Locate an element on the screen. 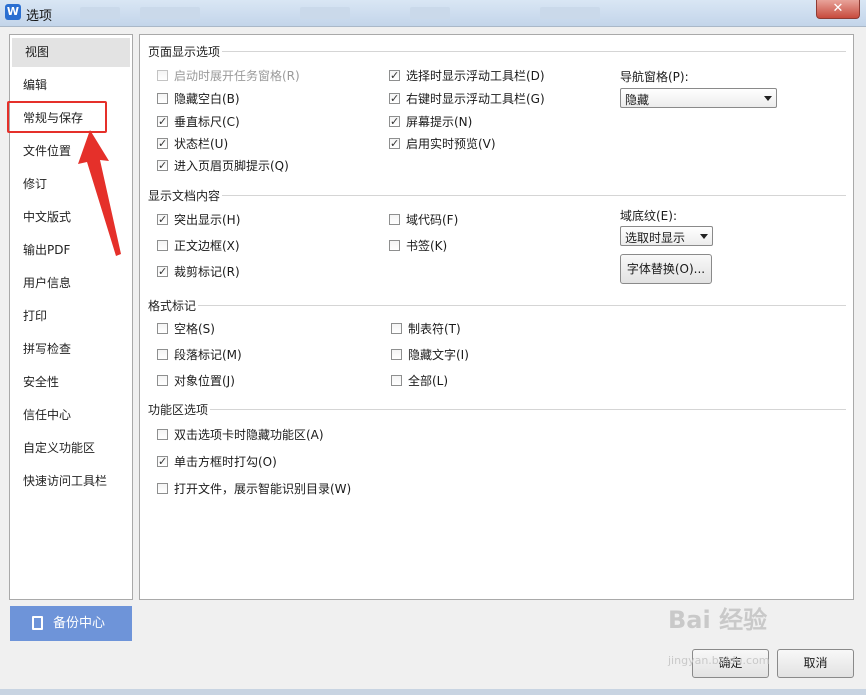 This screenshot has width=866, height=695. field-shading-select: 选取时显示 is located at coordinates (666, 236).